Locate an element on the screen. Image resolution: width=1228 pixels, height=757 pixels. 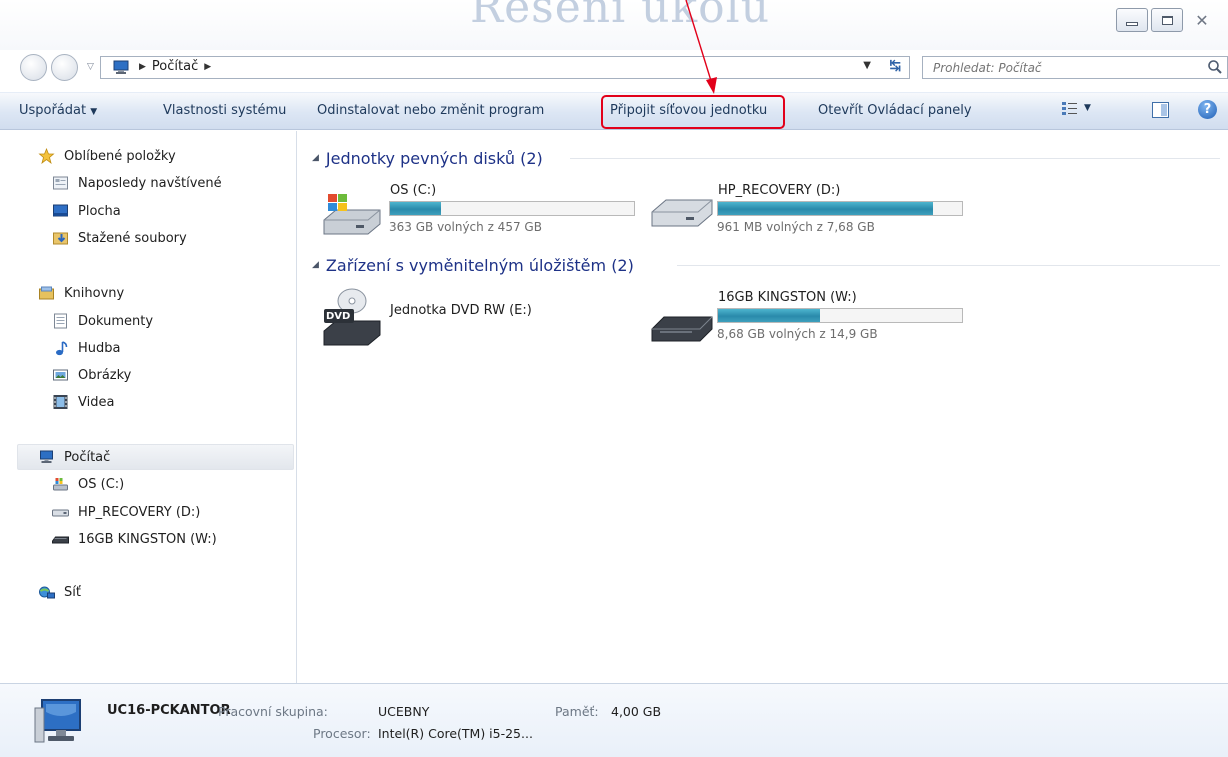
minimize-icon is located at coordinates (1132, 24).